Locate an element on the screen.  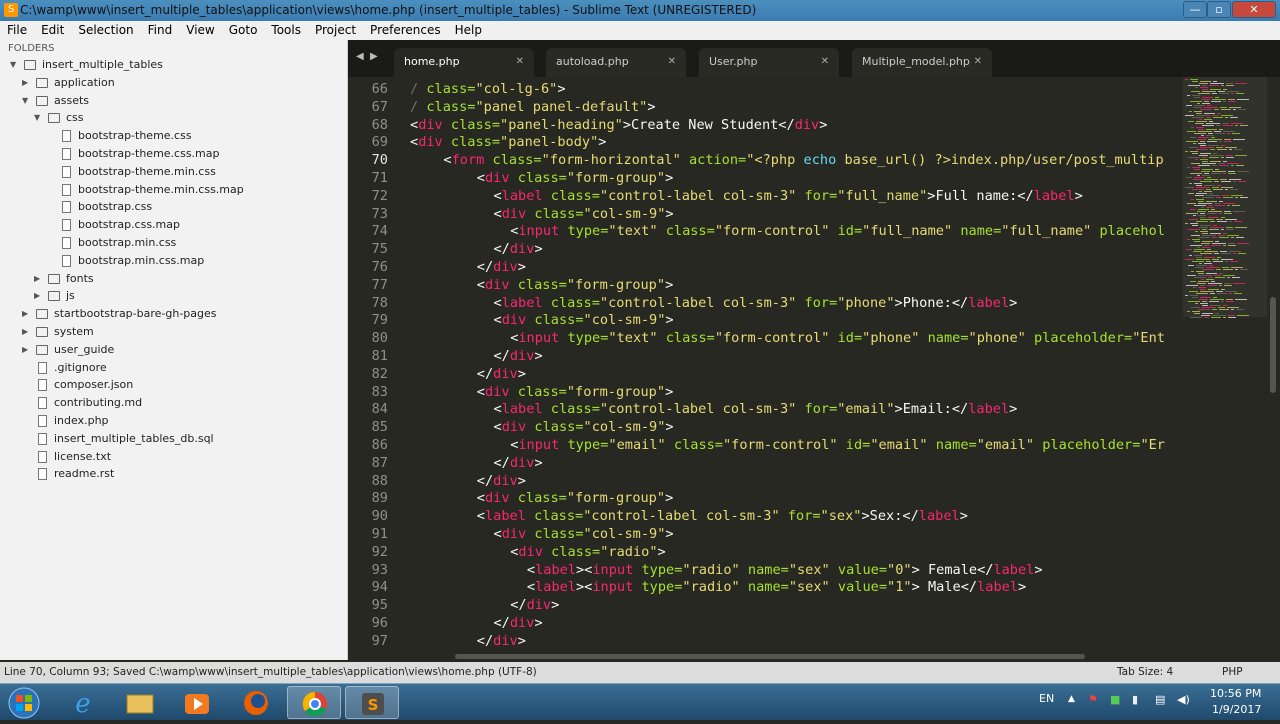
volume-icon: ◀) is located at coordinates (1183, 699).